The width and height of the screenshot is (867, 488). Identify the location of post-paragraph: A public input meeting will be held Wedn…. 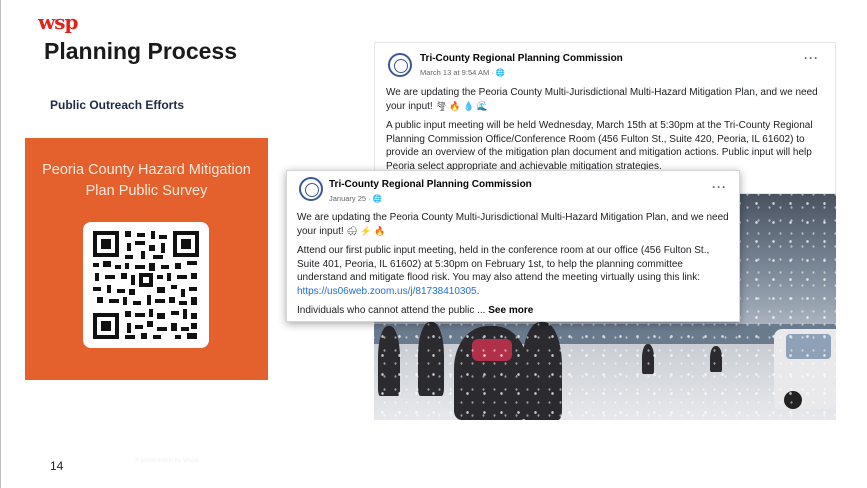
(599, 146).